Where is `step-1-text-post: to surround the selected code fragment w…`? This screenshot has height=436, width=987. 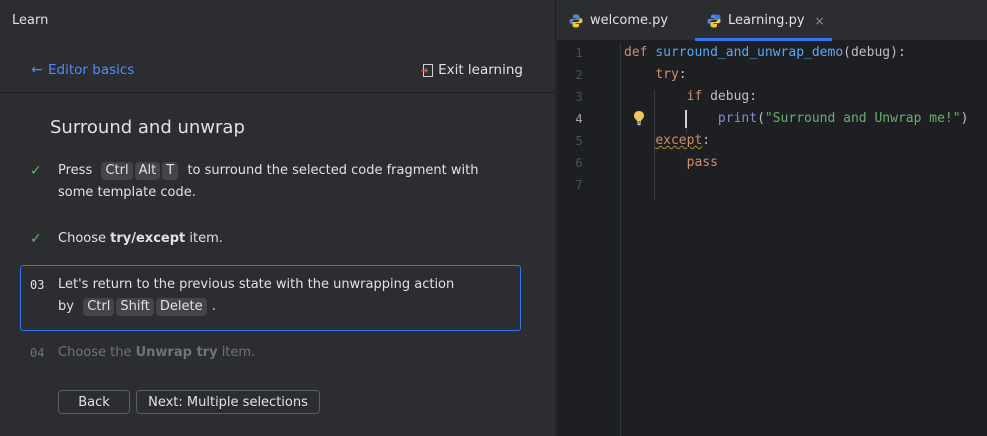 step-1-text-post: to surround the selected code fragment w… is located at coordinates (333, 170).